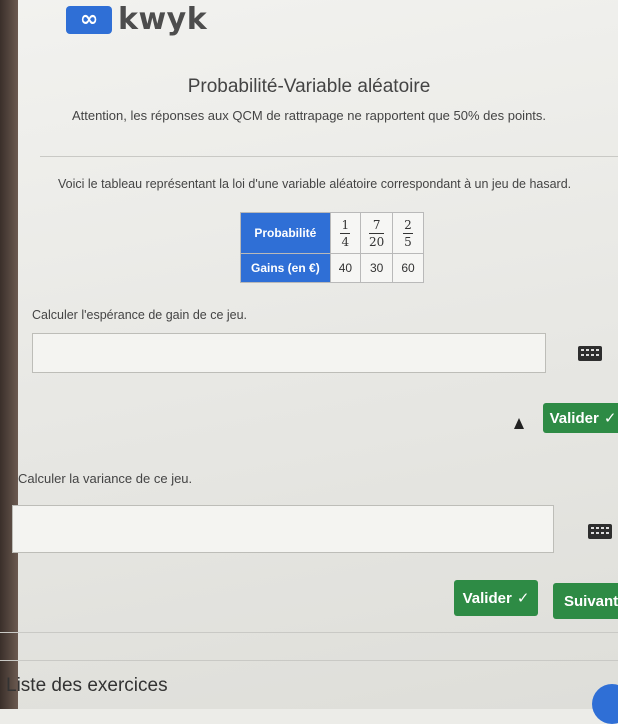  I want to click on fraction-numerator: 7, so click(376, 224).